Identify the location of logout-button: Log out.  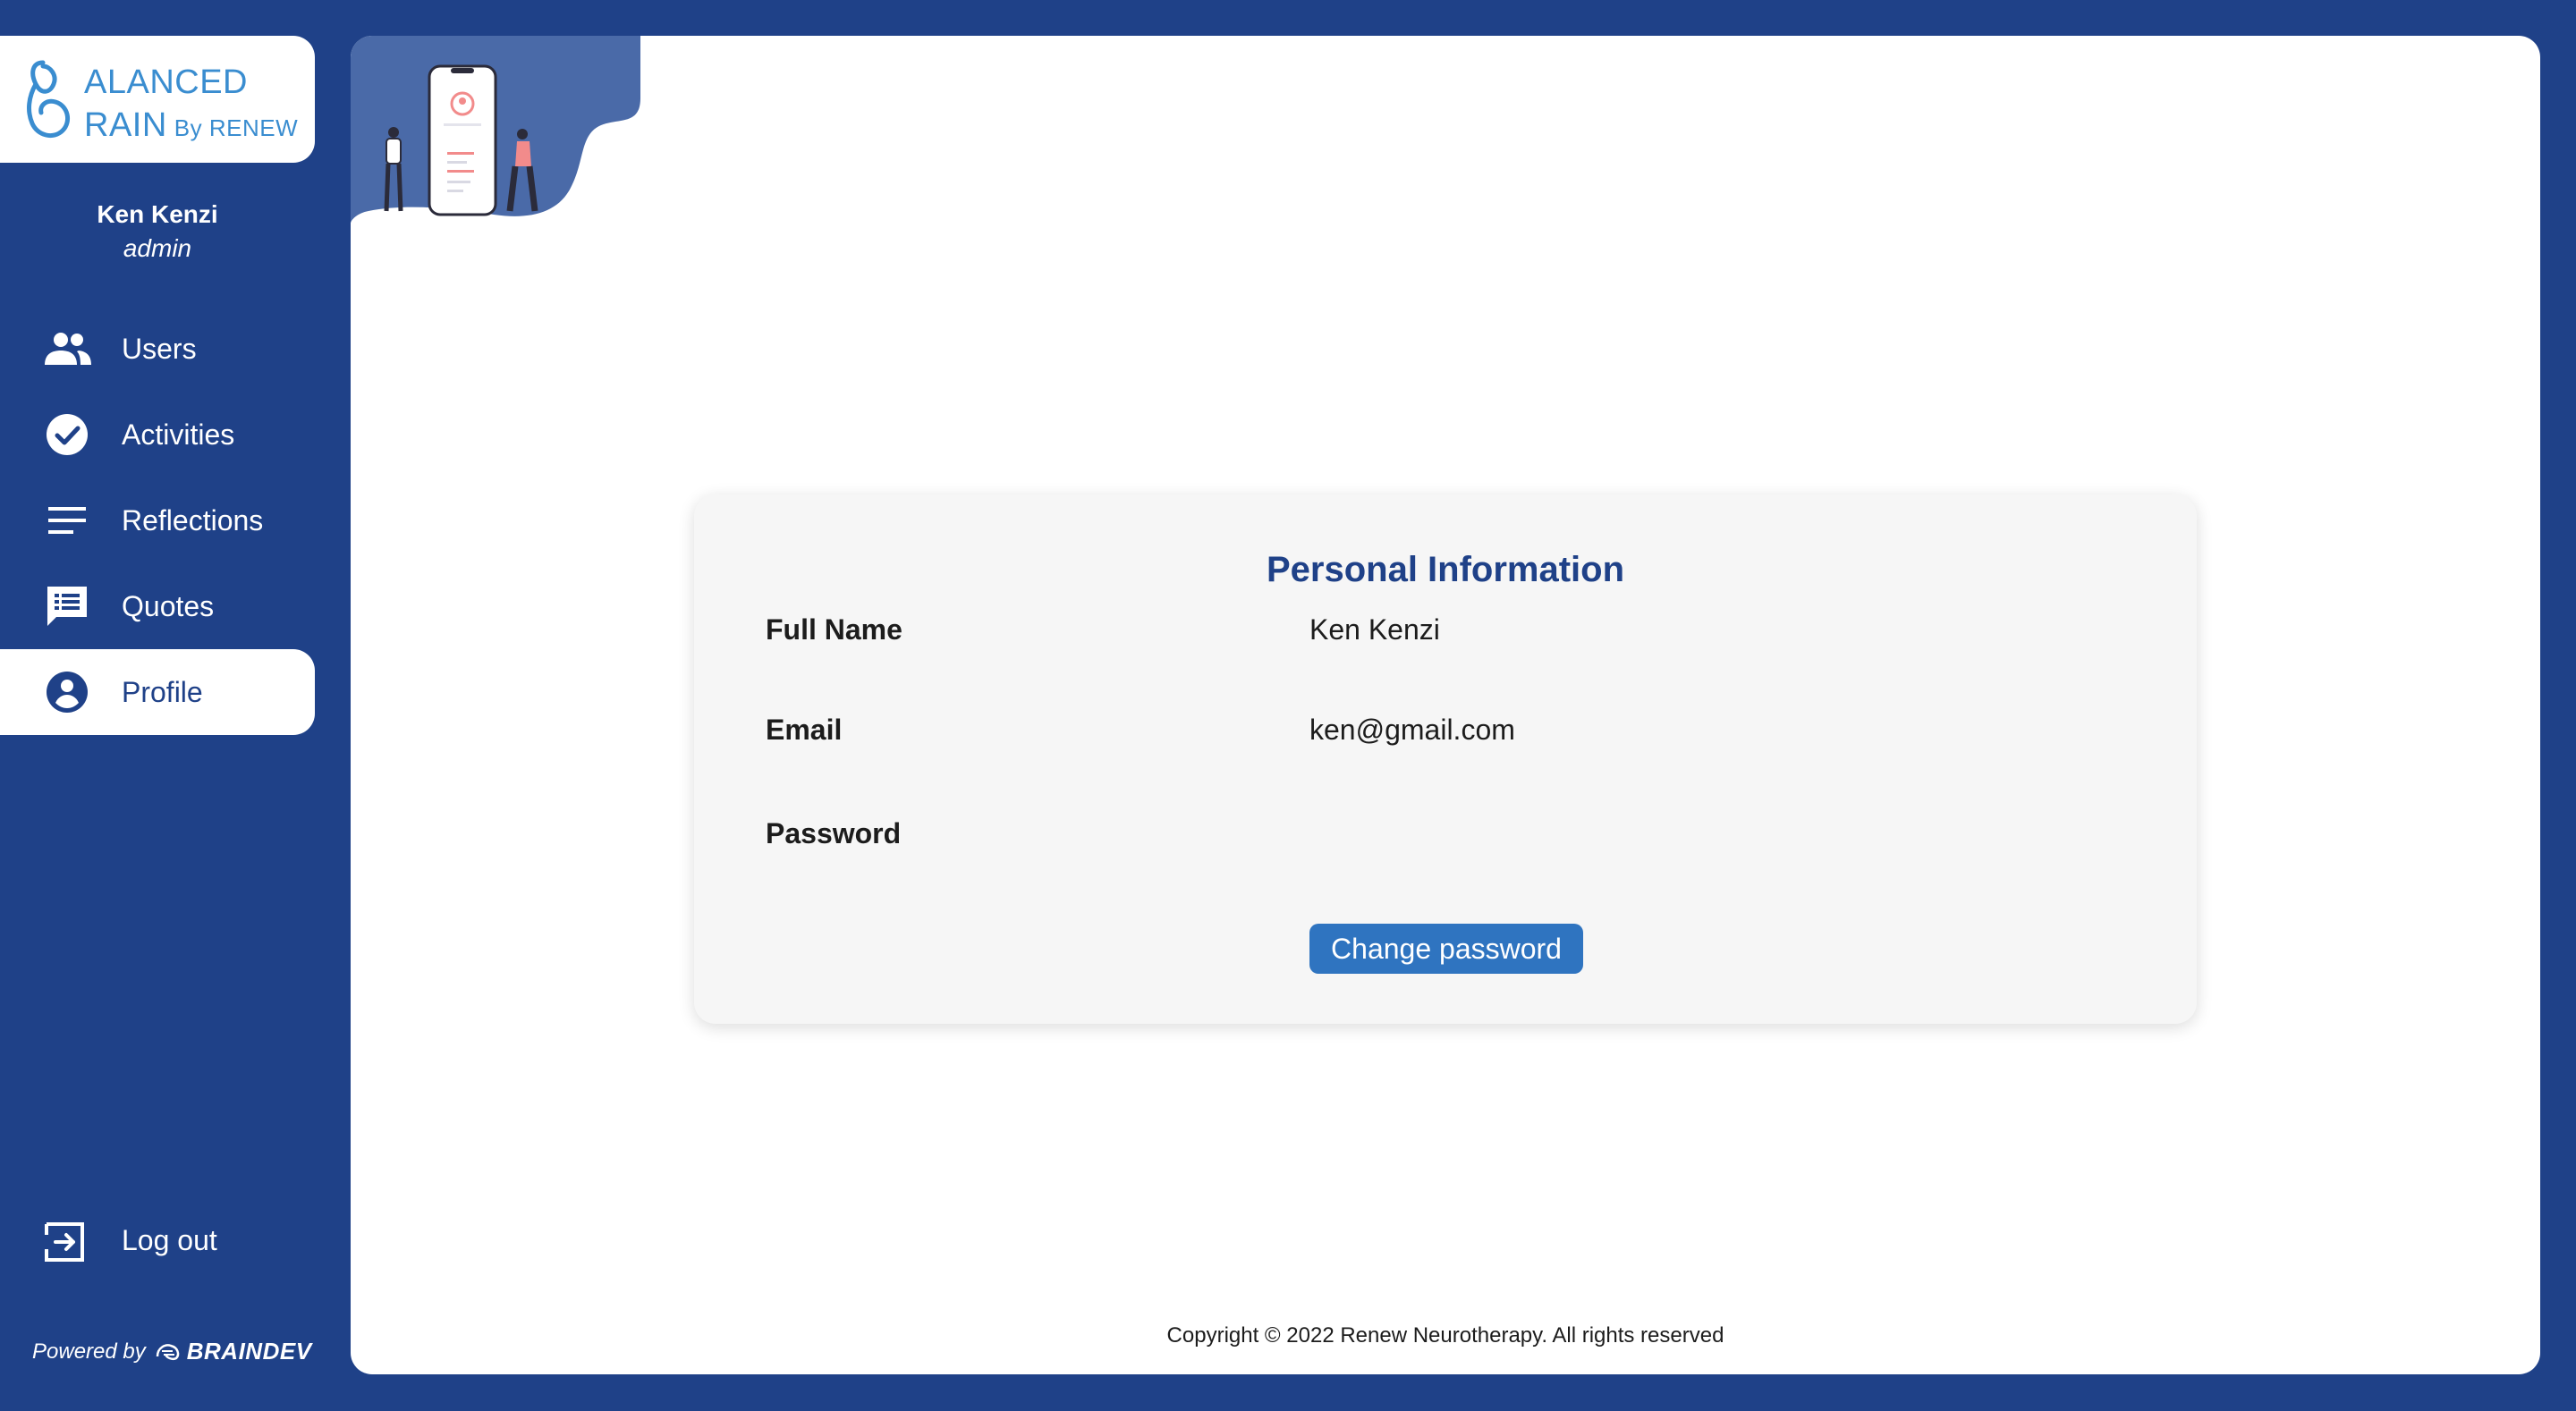
(157, 1242).